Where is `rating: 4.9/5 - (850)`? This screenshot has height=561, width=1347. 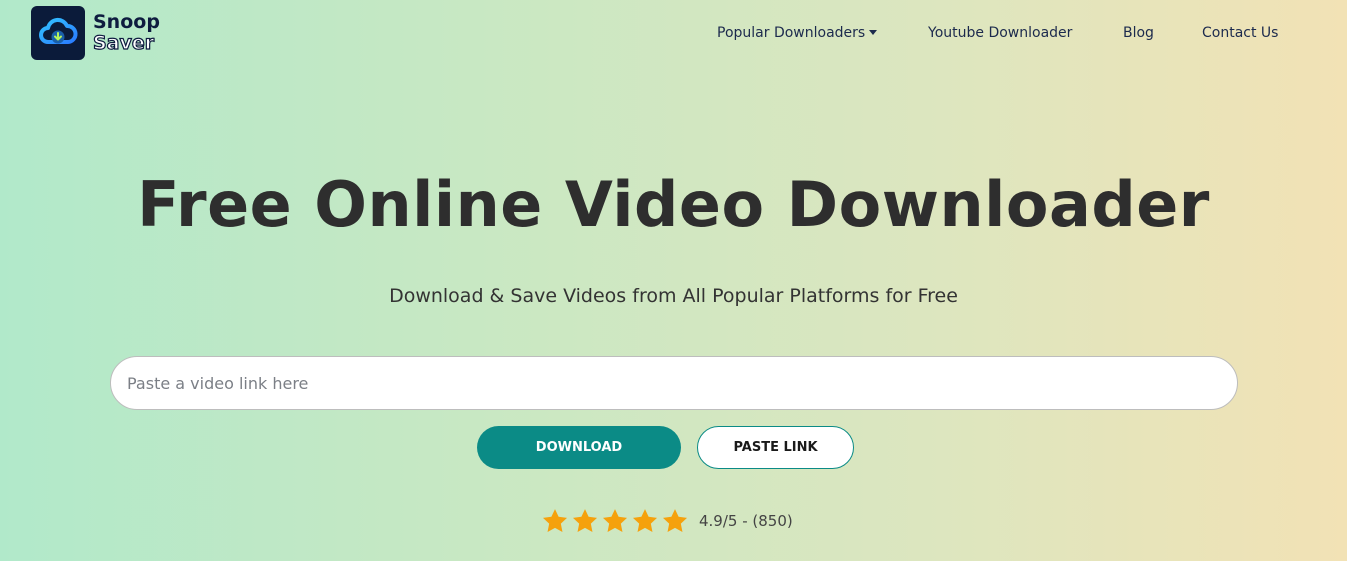
rating: 4.9/5 - (850) is located at coordinates (667, 521).